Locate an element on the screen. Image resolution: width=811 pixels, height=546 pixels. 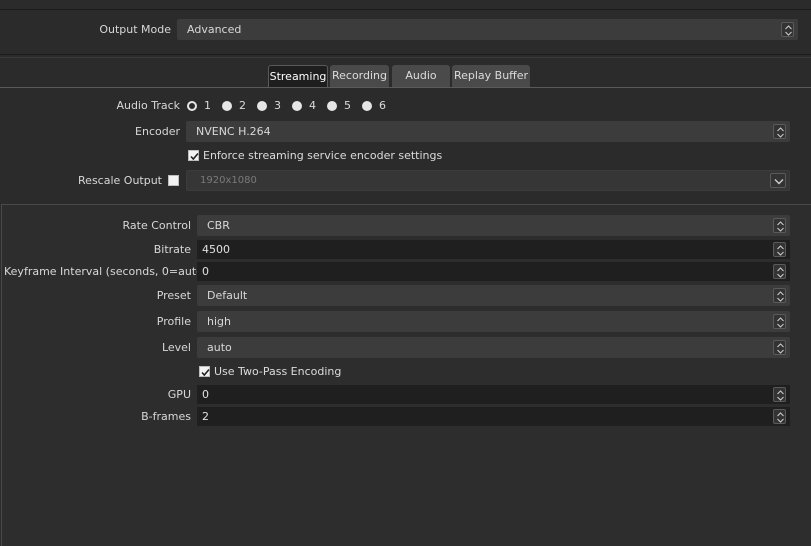
bitrate-value: 4500 is located at coordinates (216, 249).